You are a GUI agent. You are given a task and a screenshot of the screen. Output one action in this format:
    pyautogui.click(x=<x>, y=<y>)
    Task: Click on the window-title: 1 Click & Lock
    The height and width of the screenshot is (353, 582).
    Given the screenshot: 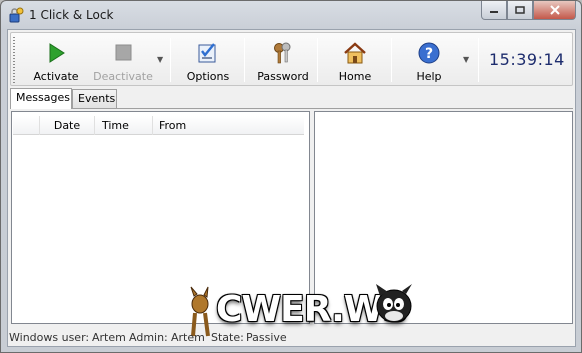 What is the action you would take?
    pyautogui.click(x=71, y=15)
    